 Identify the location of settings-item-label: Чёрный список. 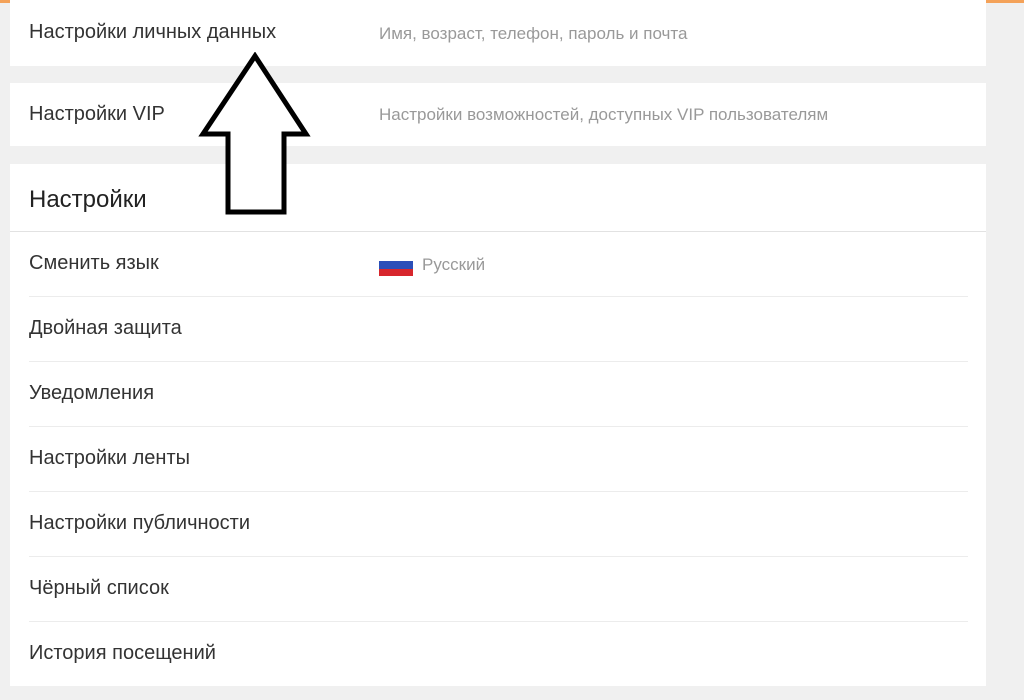
(99, 588).